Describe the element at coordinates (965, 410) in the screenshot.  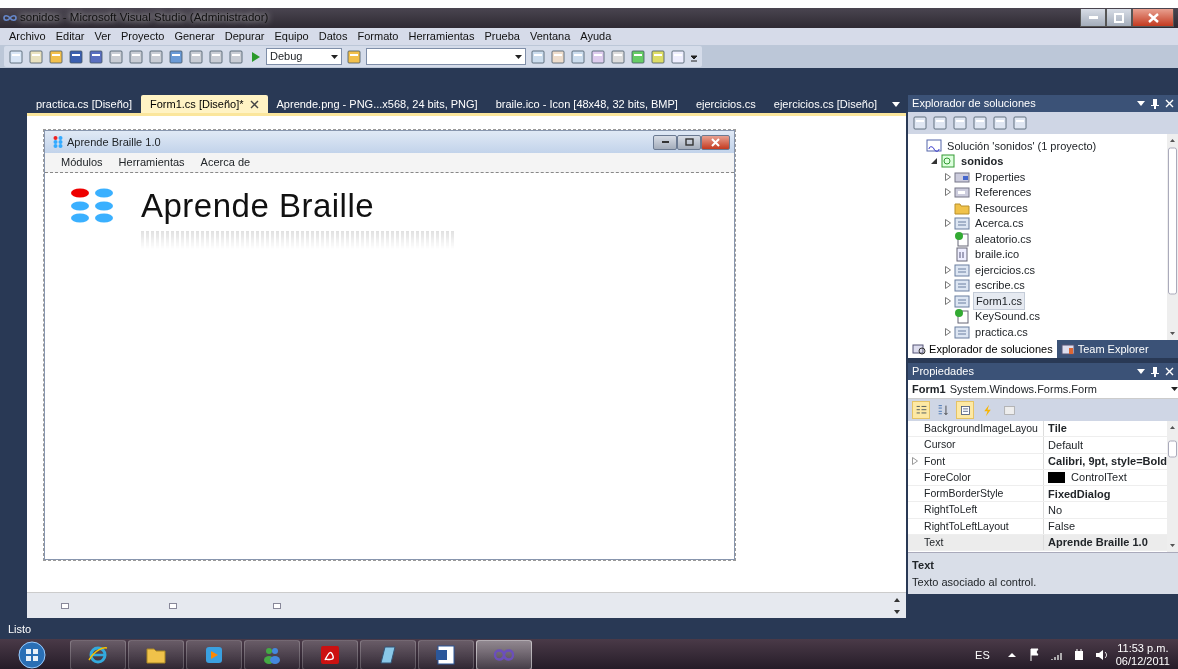
I see `property-list-button` at that location.